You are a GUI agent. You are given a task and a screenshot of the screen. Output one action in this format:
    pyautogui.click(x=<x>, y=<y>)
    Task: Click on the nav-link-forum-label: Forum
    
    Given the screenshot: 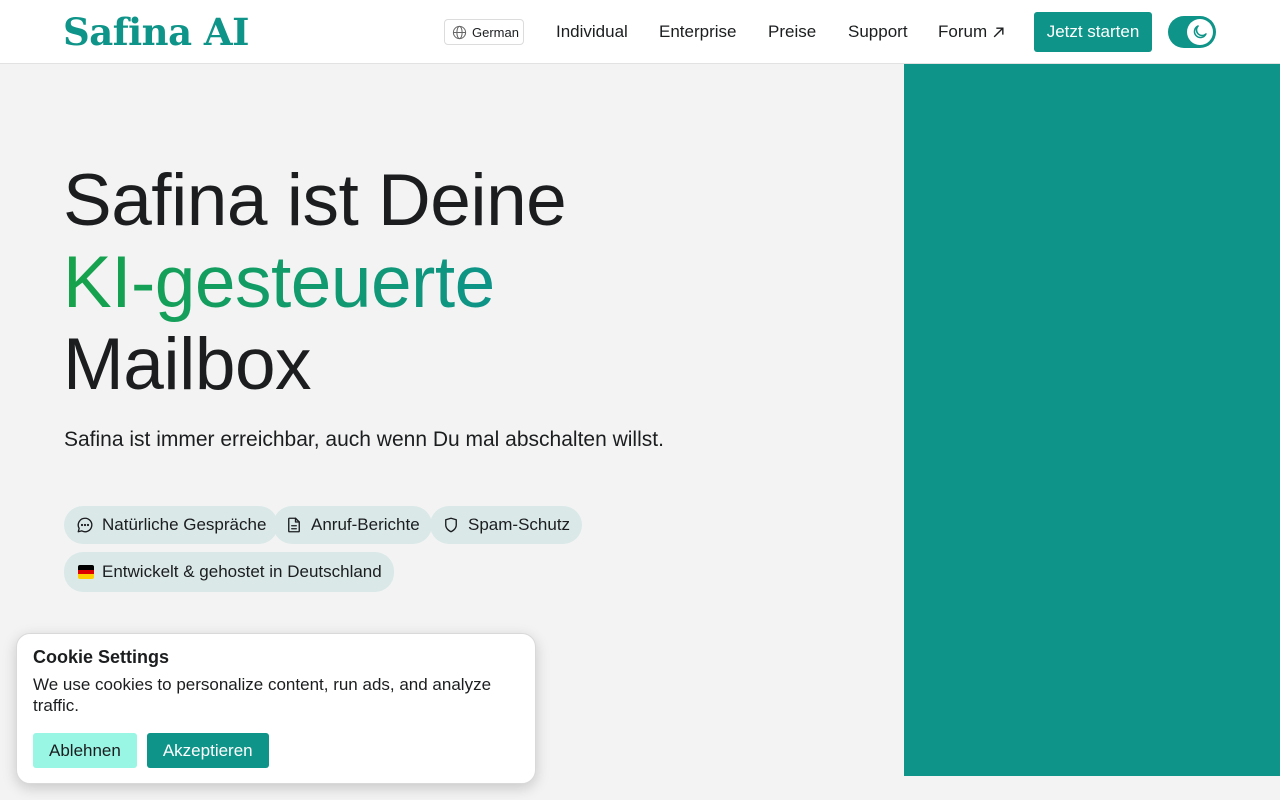 What is the action you would take?
    pyautogui.click(x=963, y=31)
    